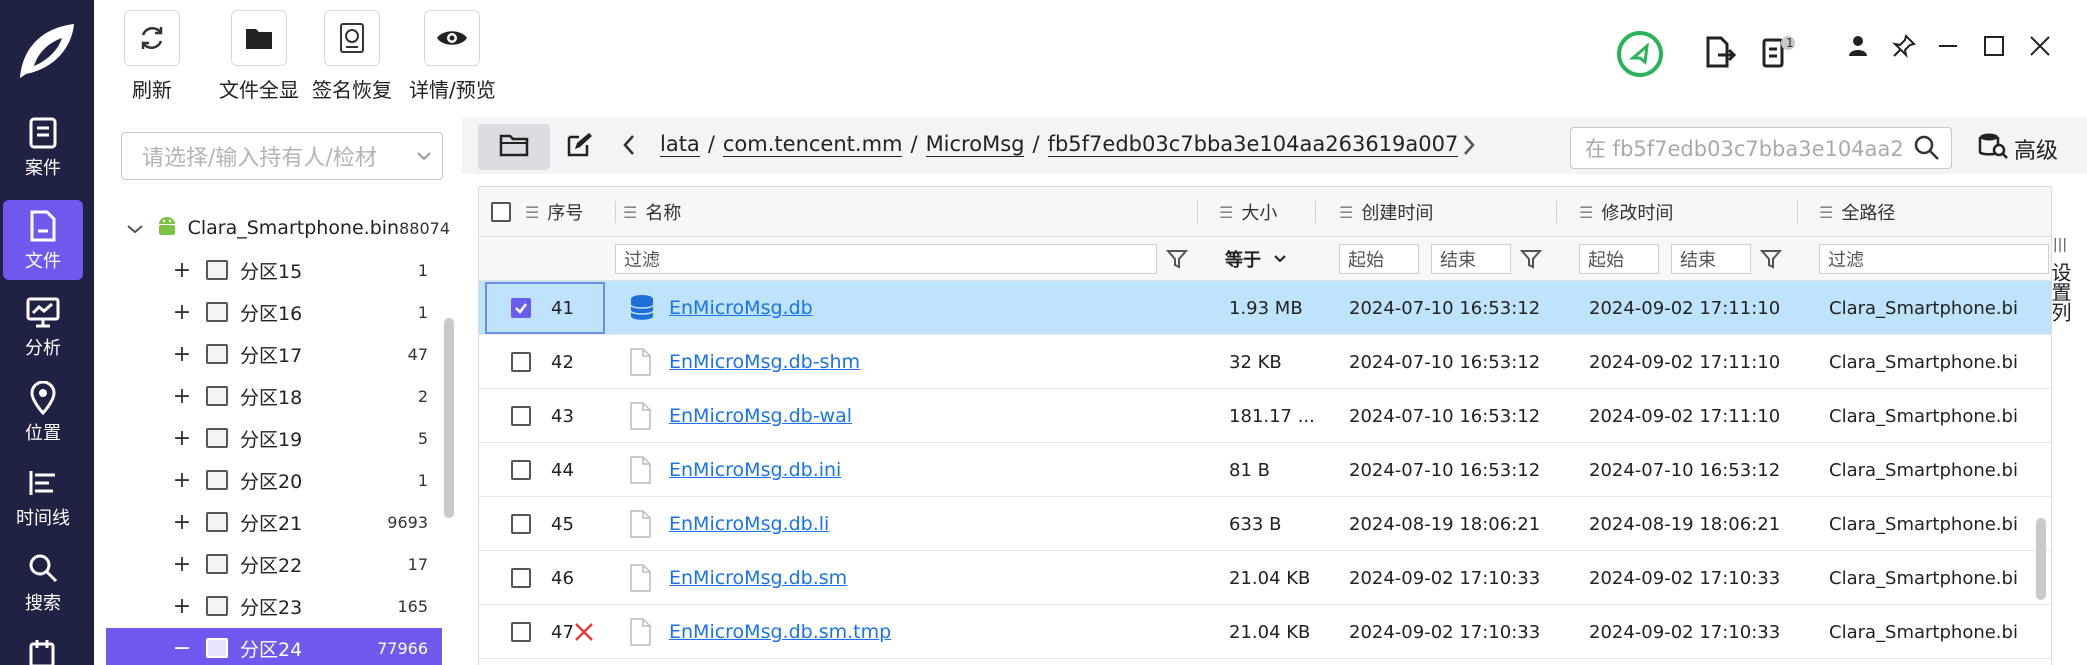  I want to click on column-settings-tab: ||| 设置列, so click(2060, 277).